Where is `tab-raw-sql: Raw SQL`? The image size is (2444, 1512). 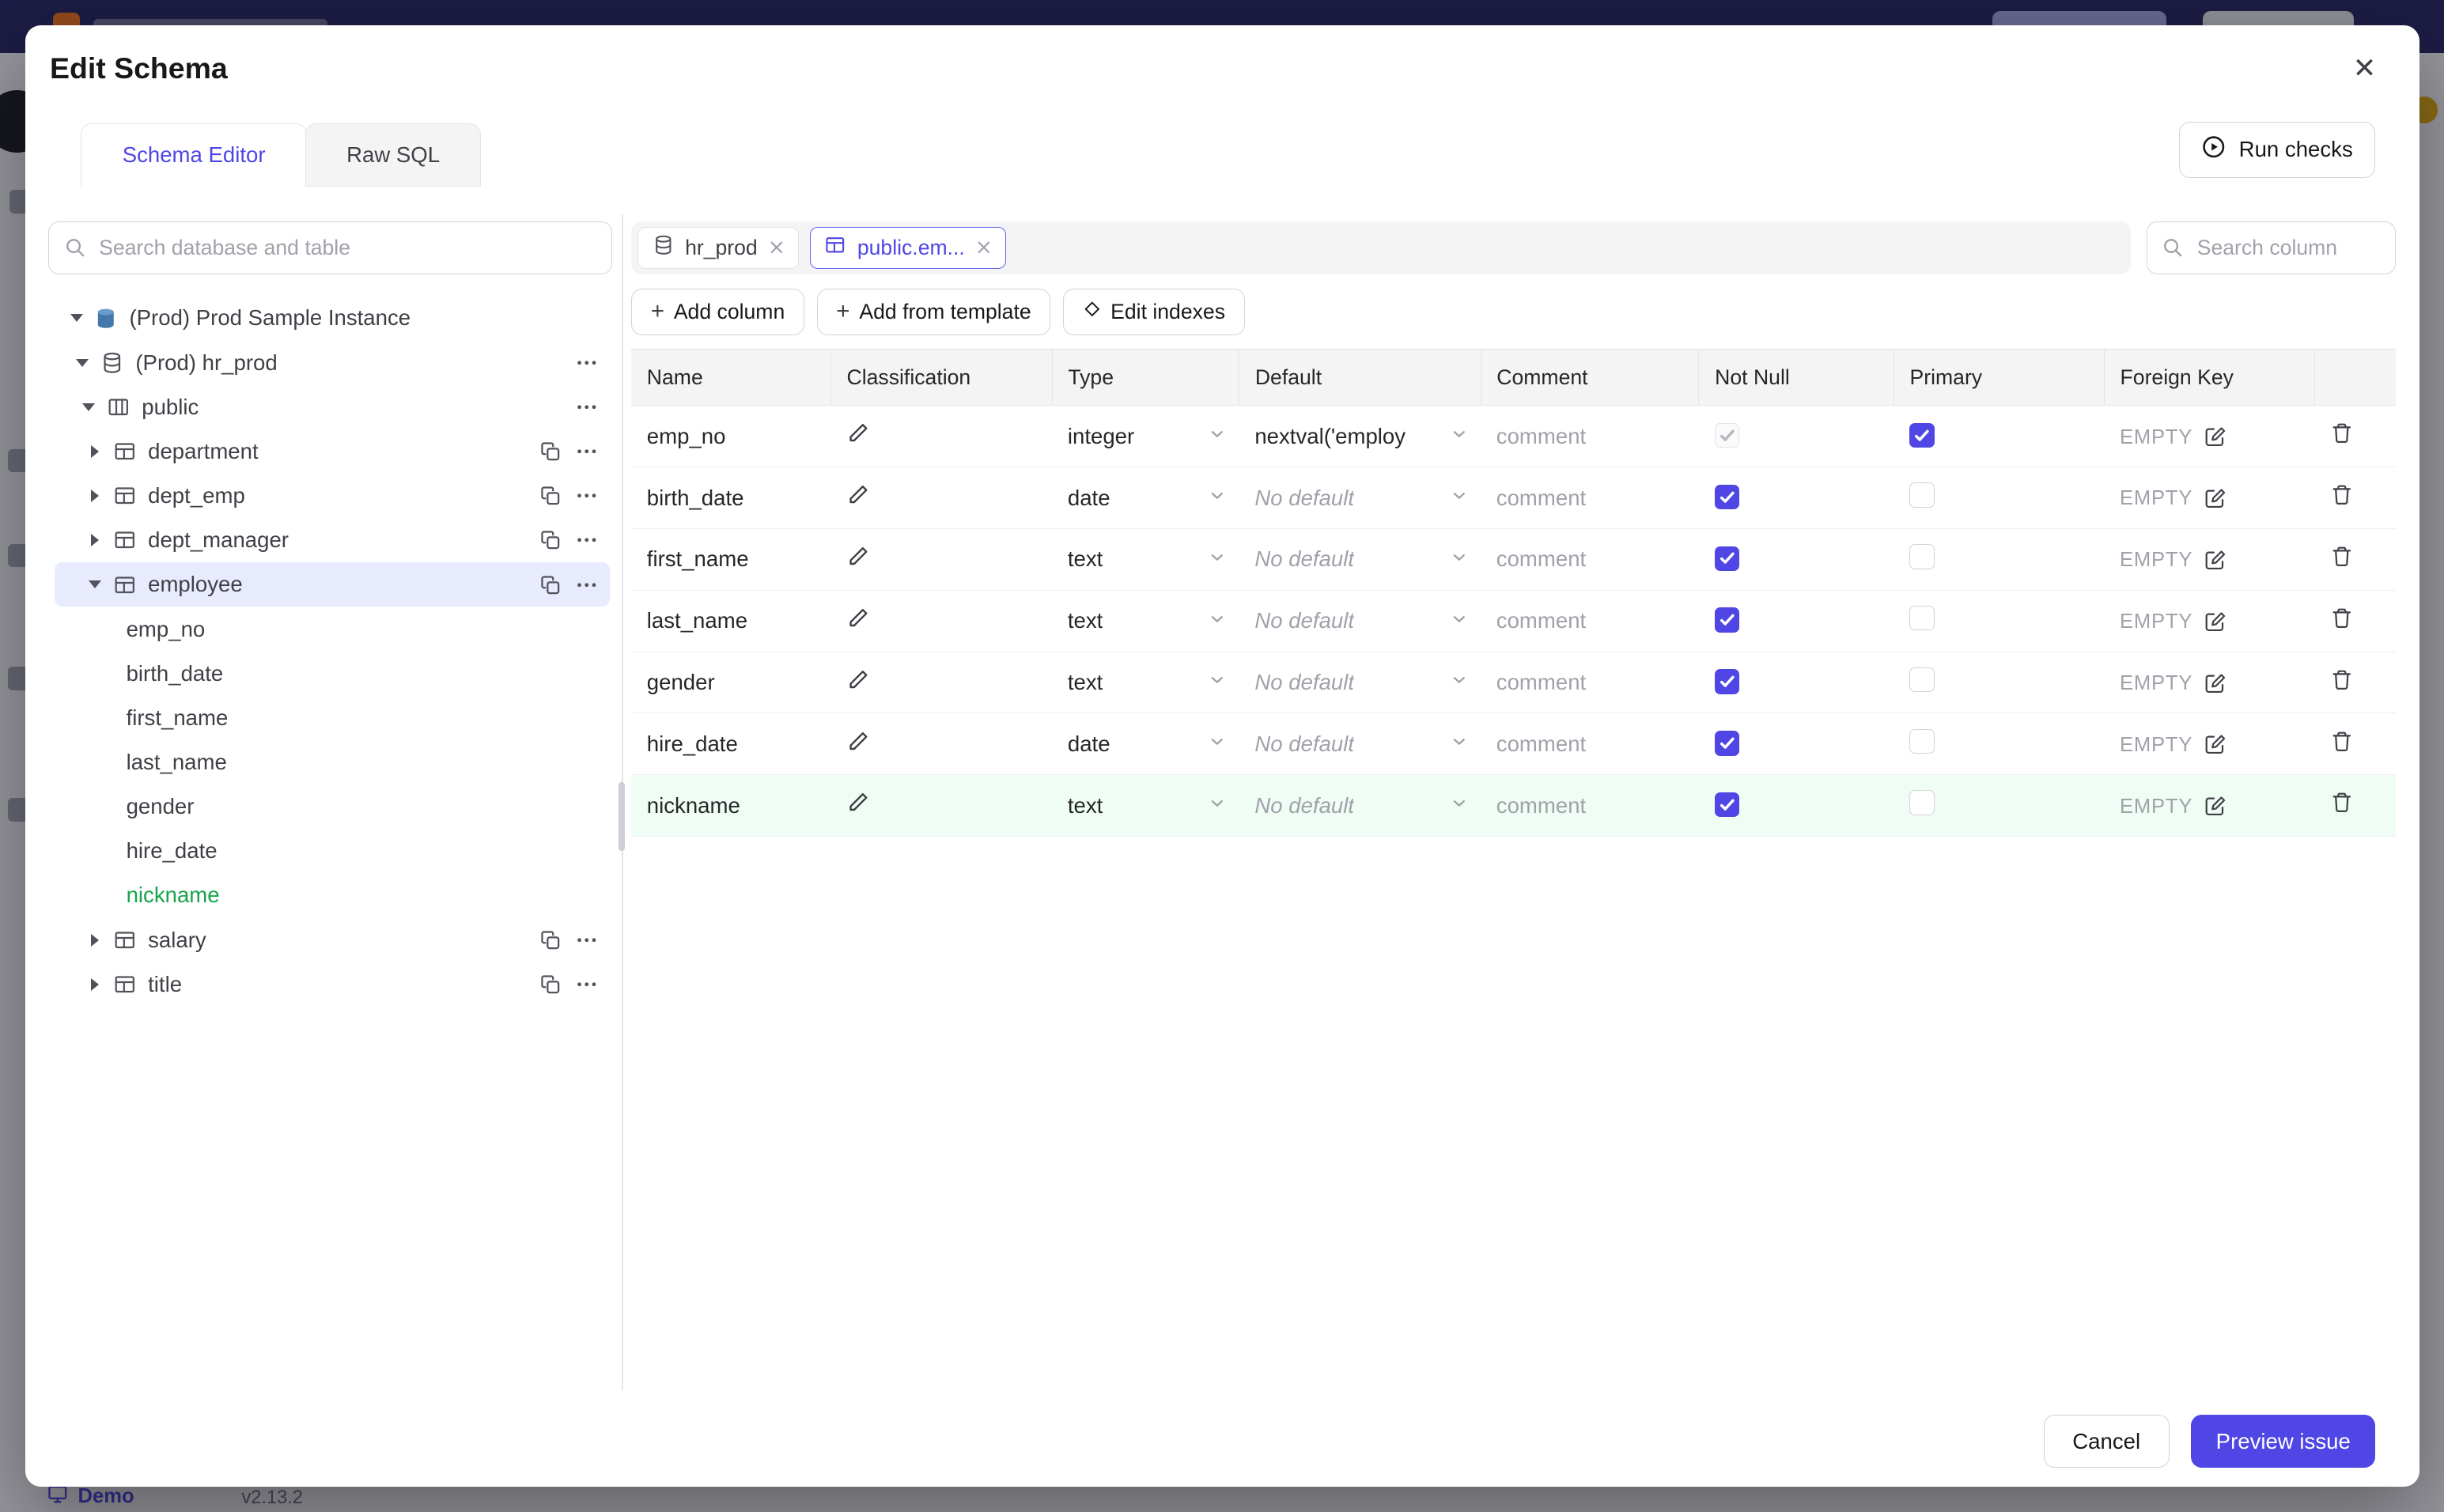 tab-raw-sql: Raw SQL is located at coordinates (393, 155).